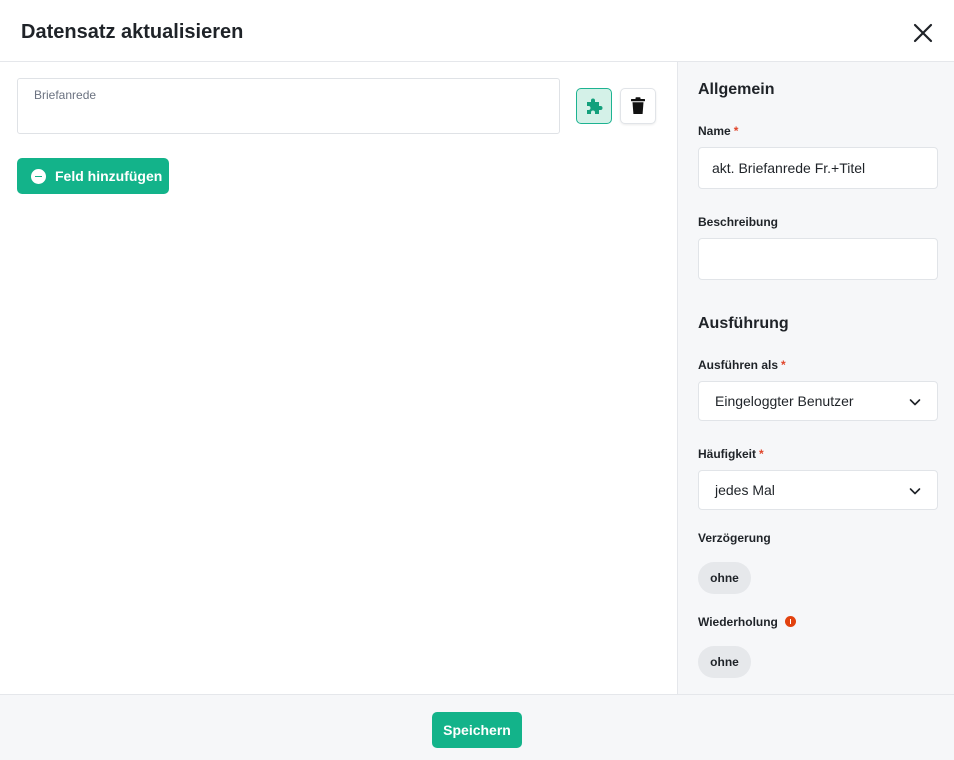  Describe the element at coordinates (288, 106) in the screenshot. I see `briefanrede-field: Briefanrede` at that location.